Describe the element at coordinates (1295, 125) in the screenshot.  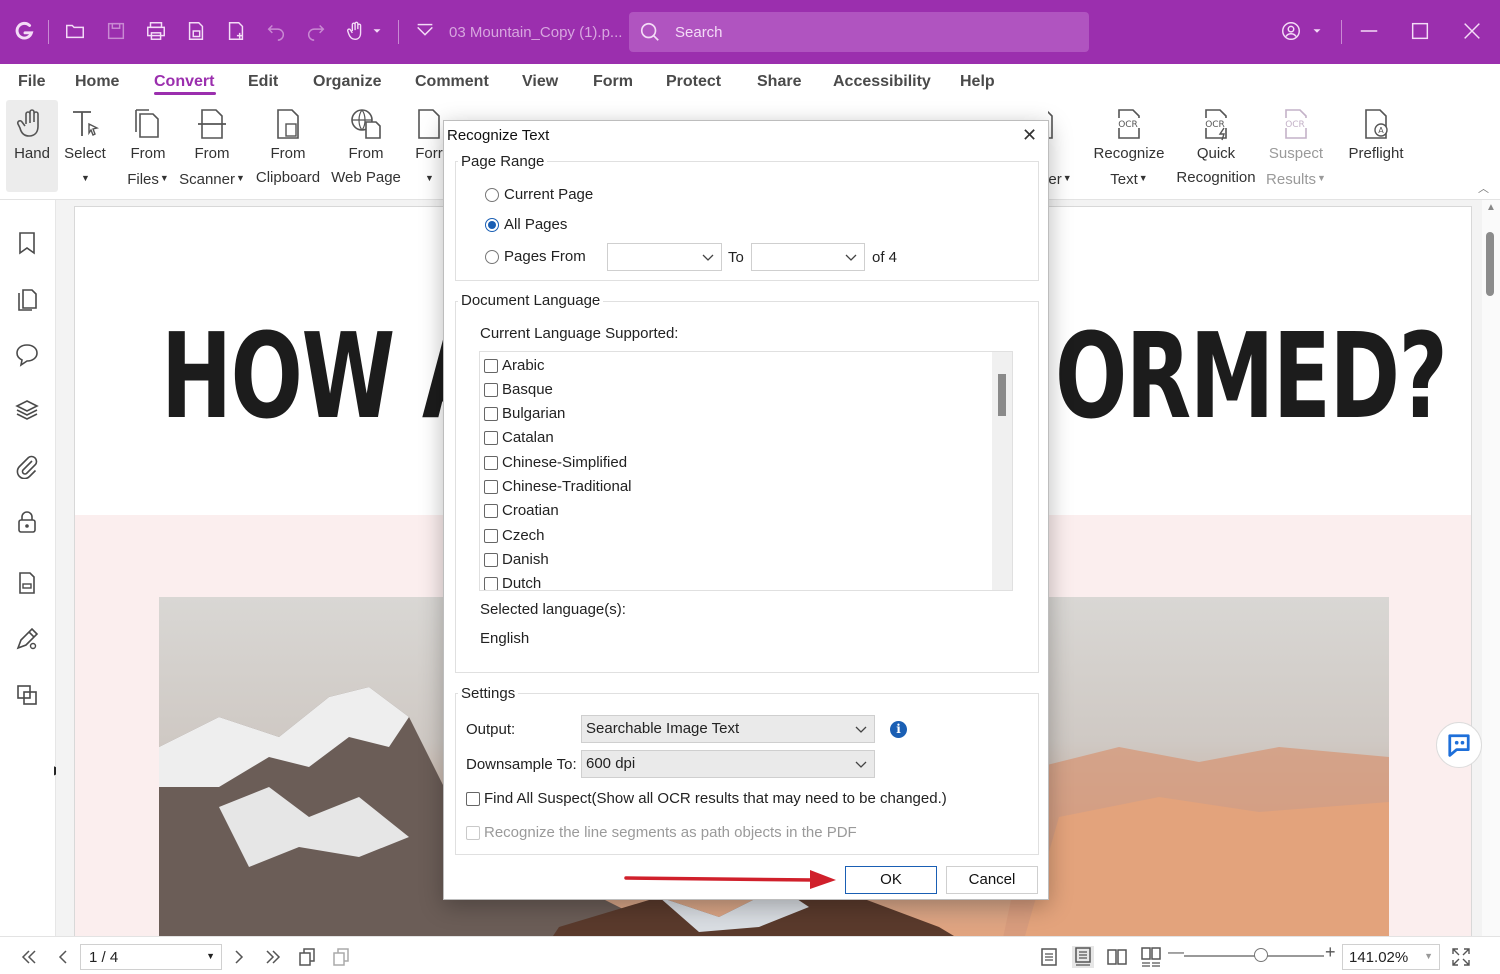
I see `svg-text: OCR` at that location.